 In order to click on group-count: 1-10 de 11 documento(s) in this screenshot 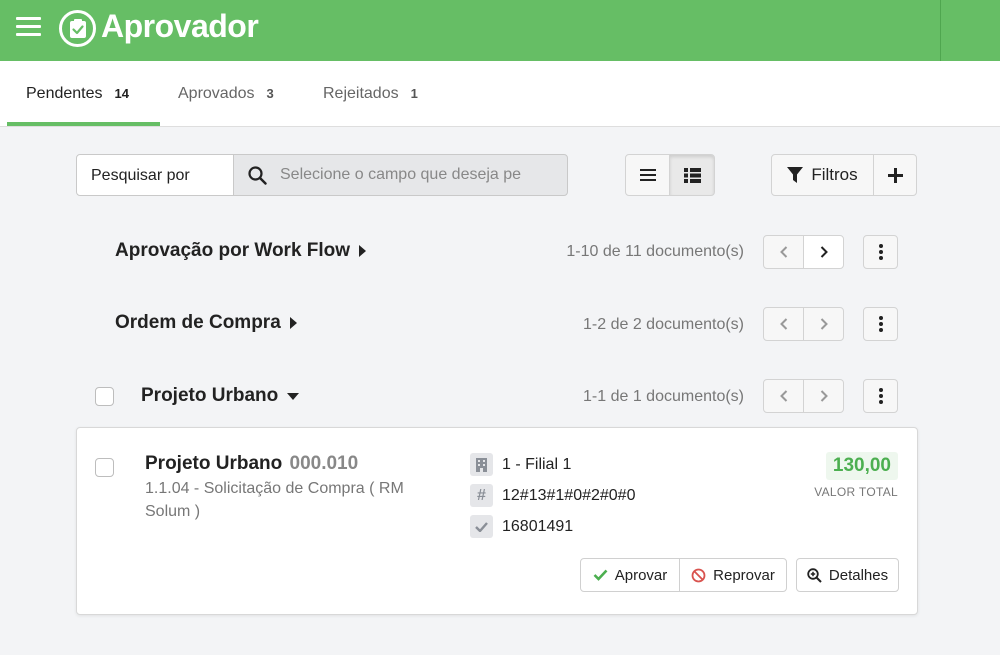, I will do `click(655, 251)`.